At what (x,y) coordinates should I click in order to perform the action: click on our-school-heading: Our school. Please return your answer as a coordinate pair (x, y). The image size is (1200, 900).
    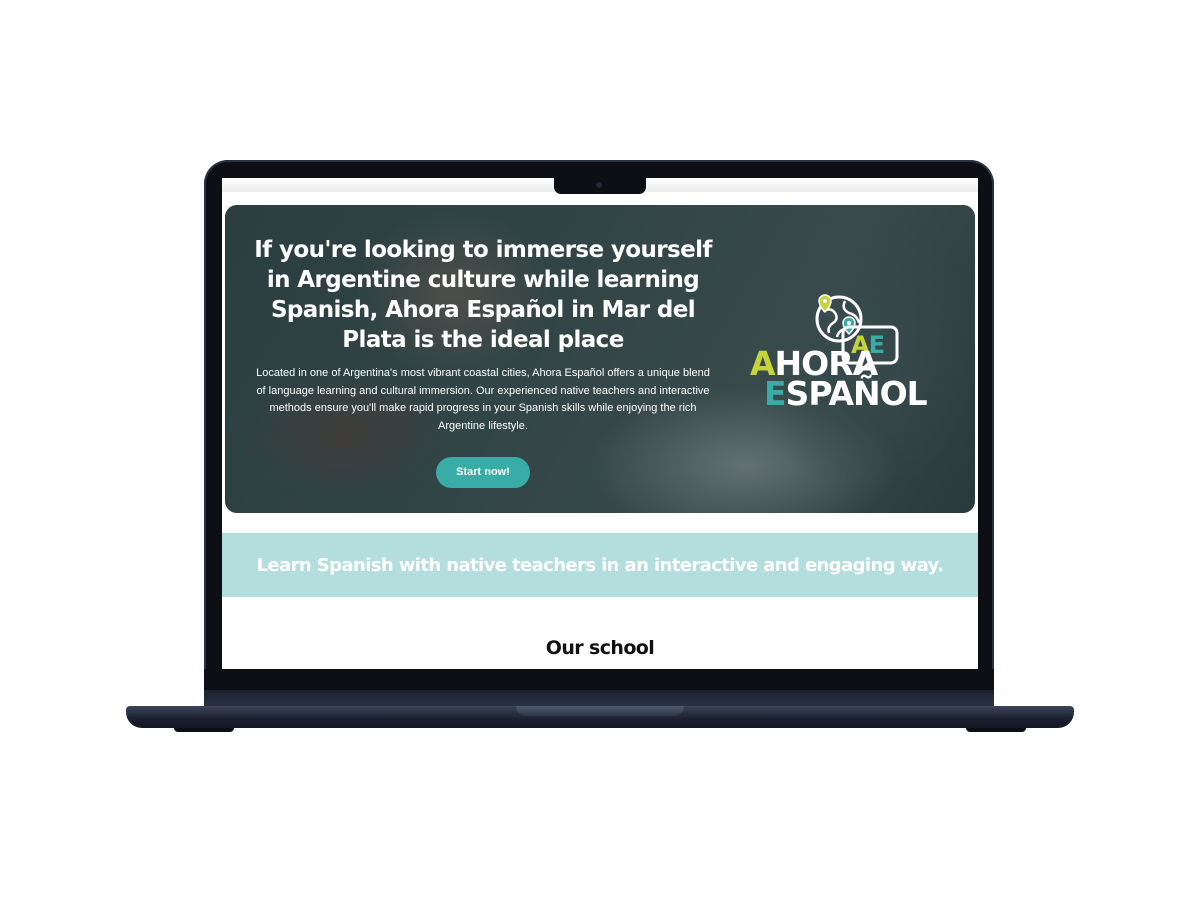
    Looking at the image, I should click on (600, 648).